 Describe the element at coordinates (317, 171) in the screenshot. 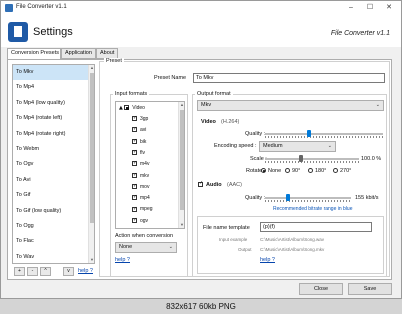

I see `rotate-option-180: 180°` at that location.